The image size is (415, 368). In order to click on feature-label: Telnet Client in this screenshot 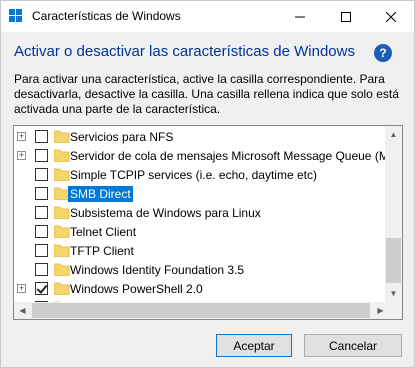, I will do `click(103, 232)`.